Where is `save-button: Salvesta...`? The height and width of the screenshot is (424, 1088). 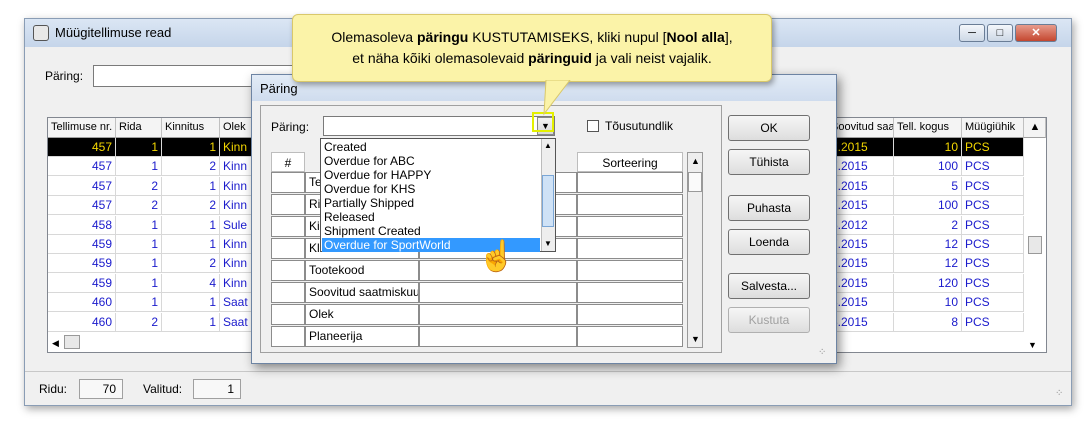
save-button: Salvesta... is located at coordinates (769, 286).